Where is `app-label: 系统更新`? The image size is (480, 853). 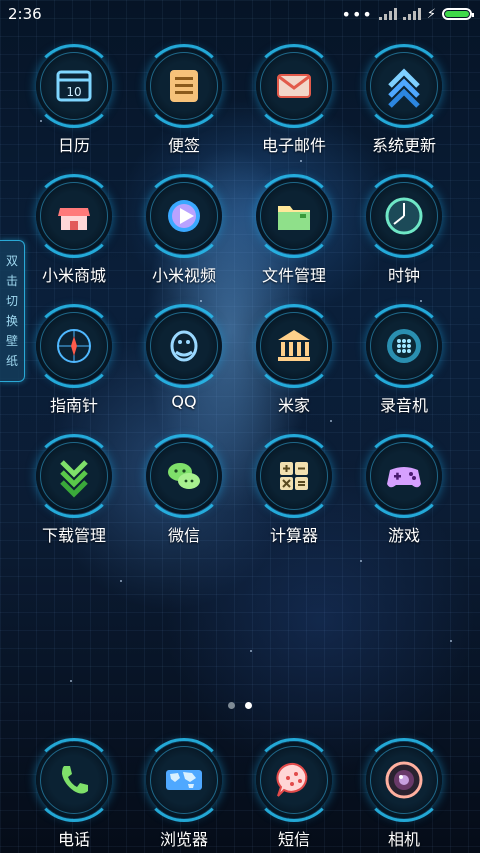 app-label: 系统更新 is located at coordinates (403, 145).